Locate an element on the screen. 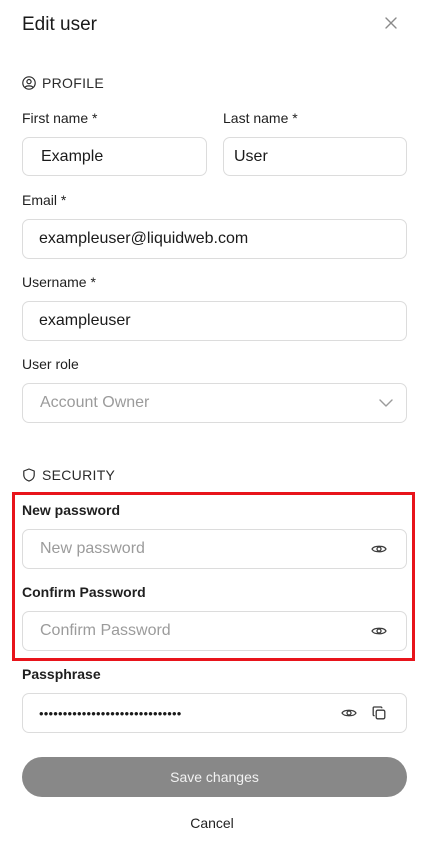 Image resolution: width=424 pixels, height=841 pixels. security-section-header: SECURITY is located at coordinates (68, 475).